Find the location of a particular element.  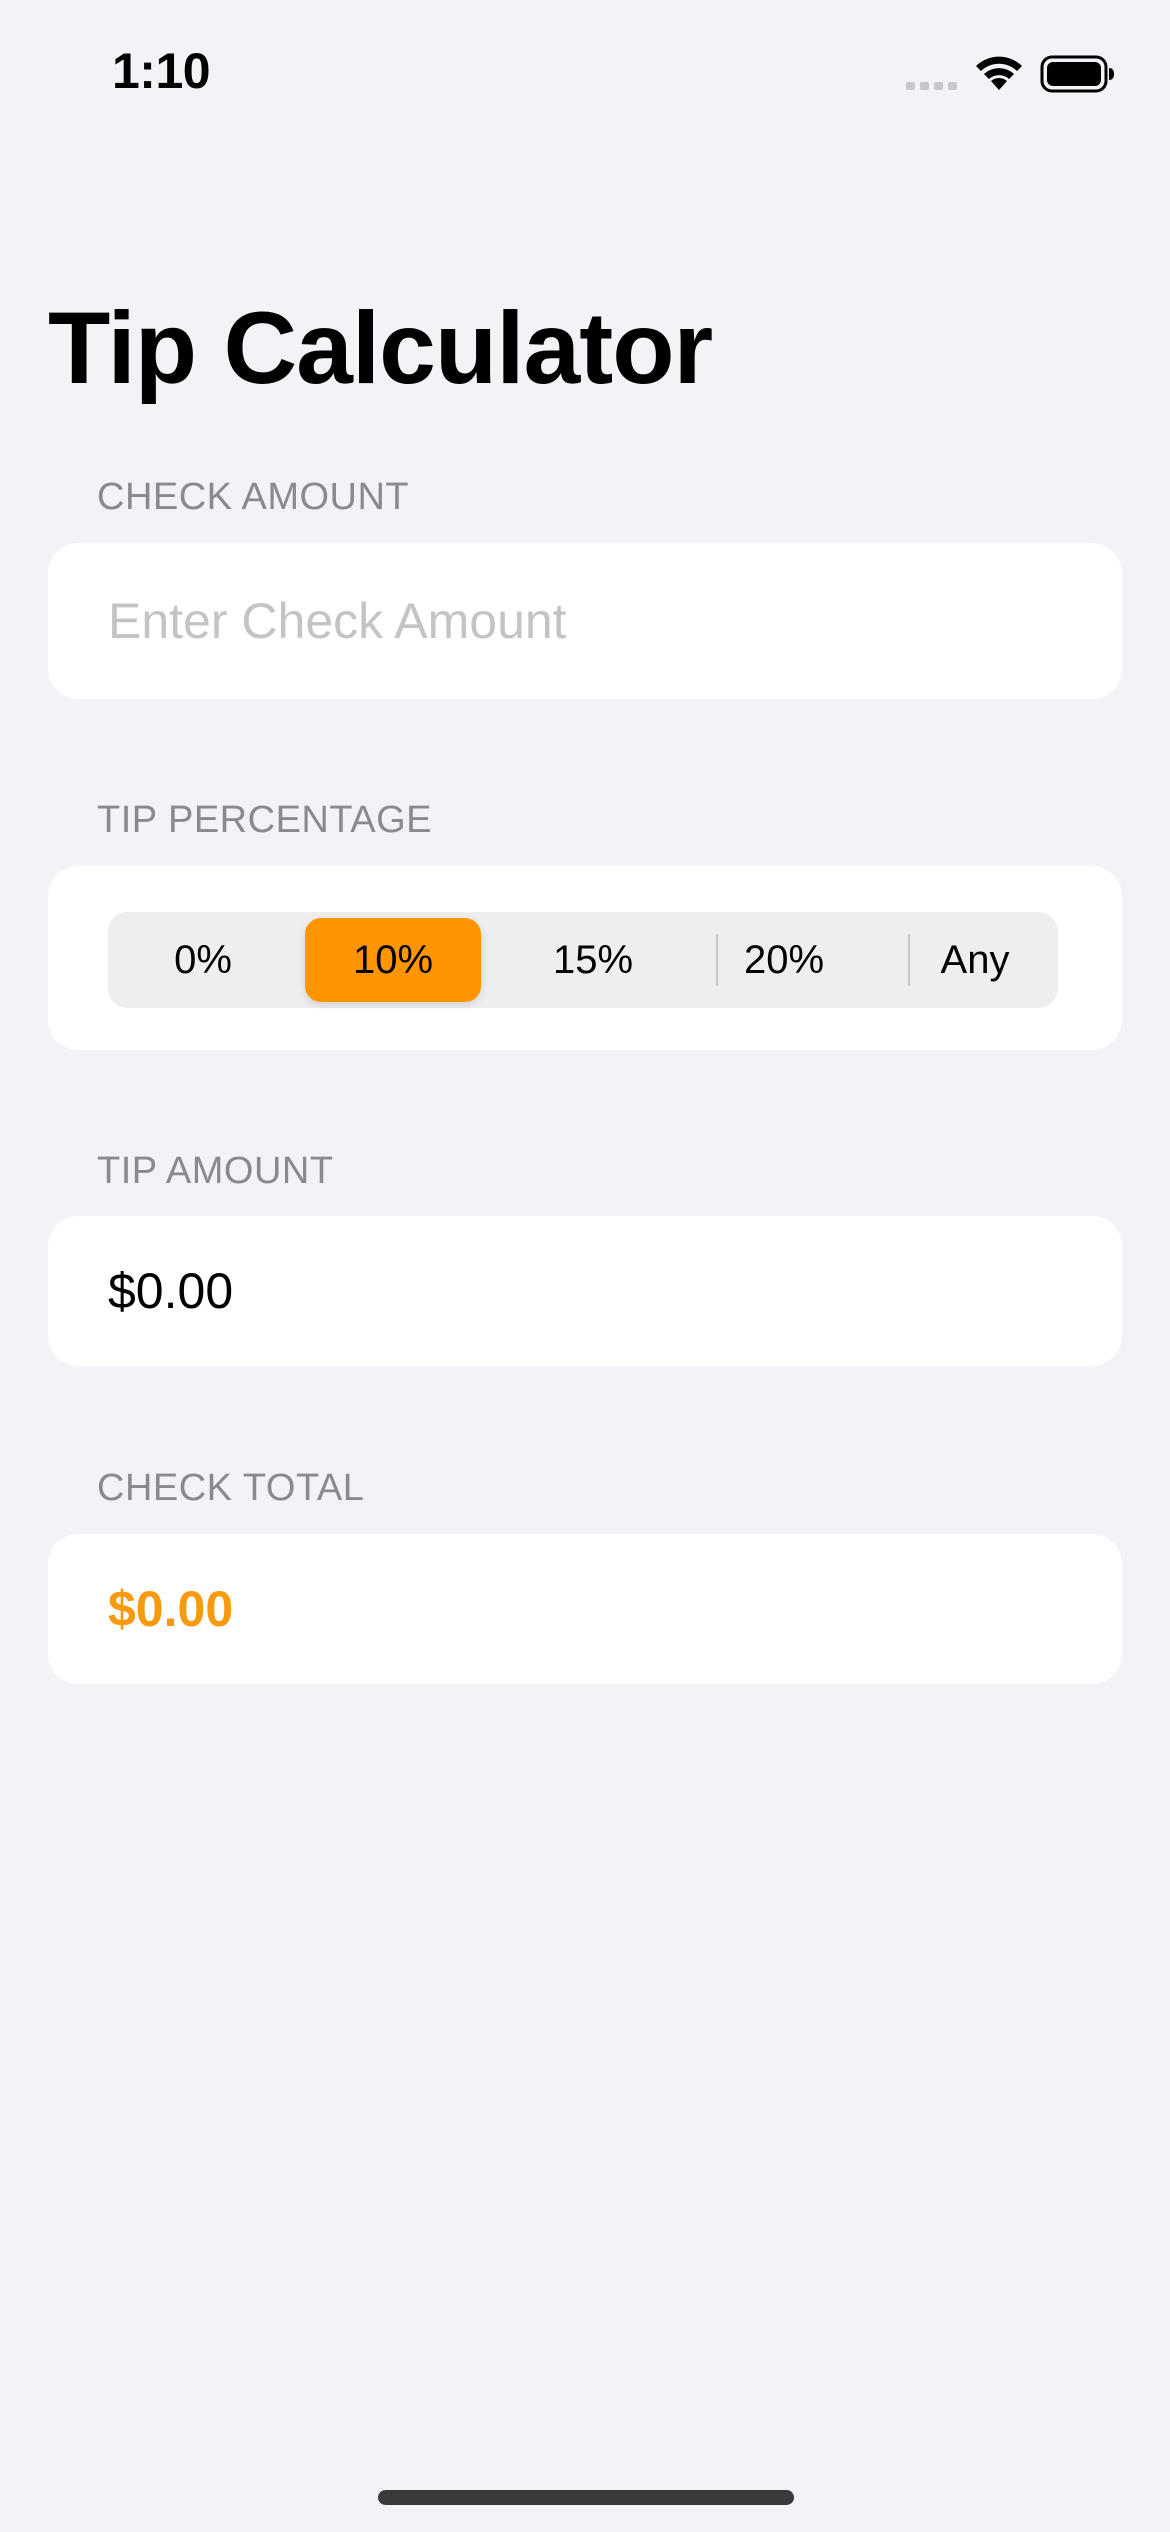

tip-amount-card: $0.00 is located at coordinates (585, 1291).